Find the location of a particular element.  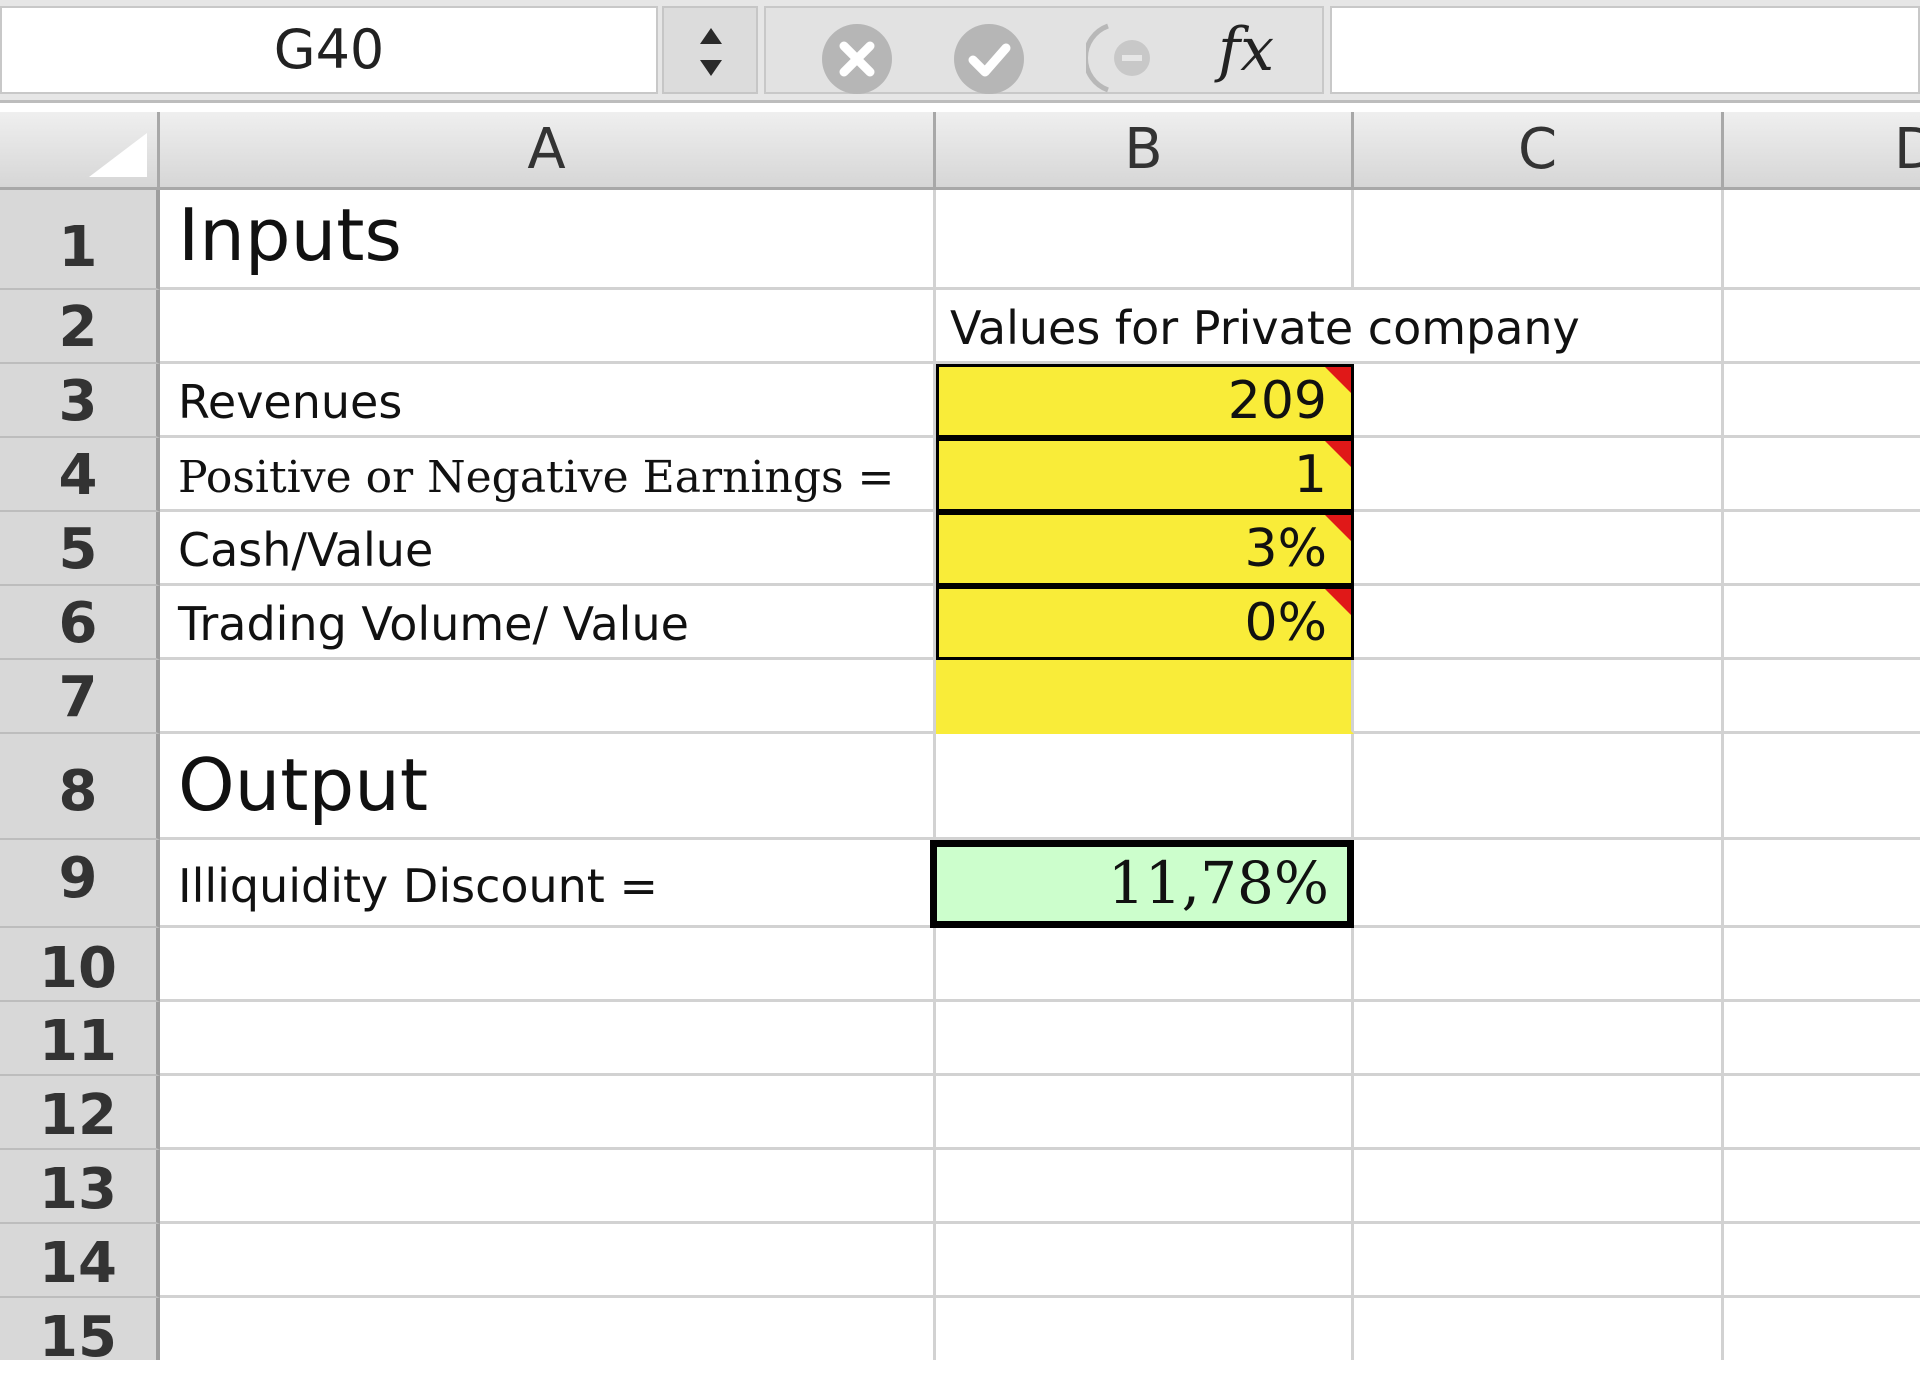

column-header-a: A is located at coordinates (548, 151).